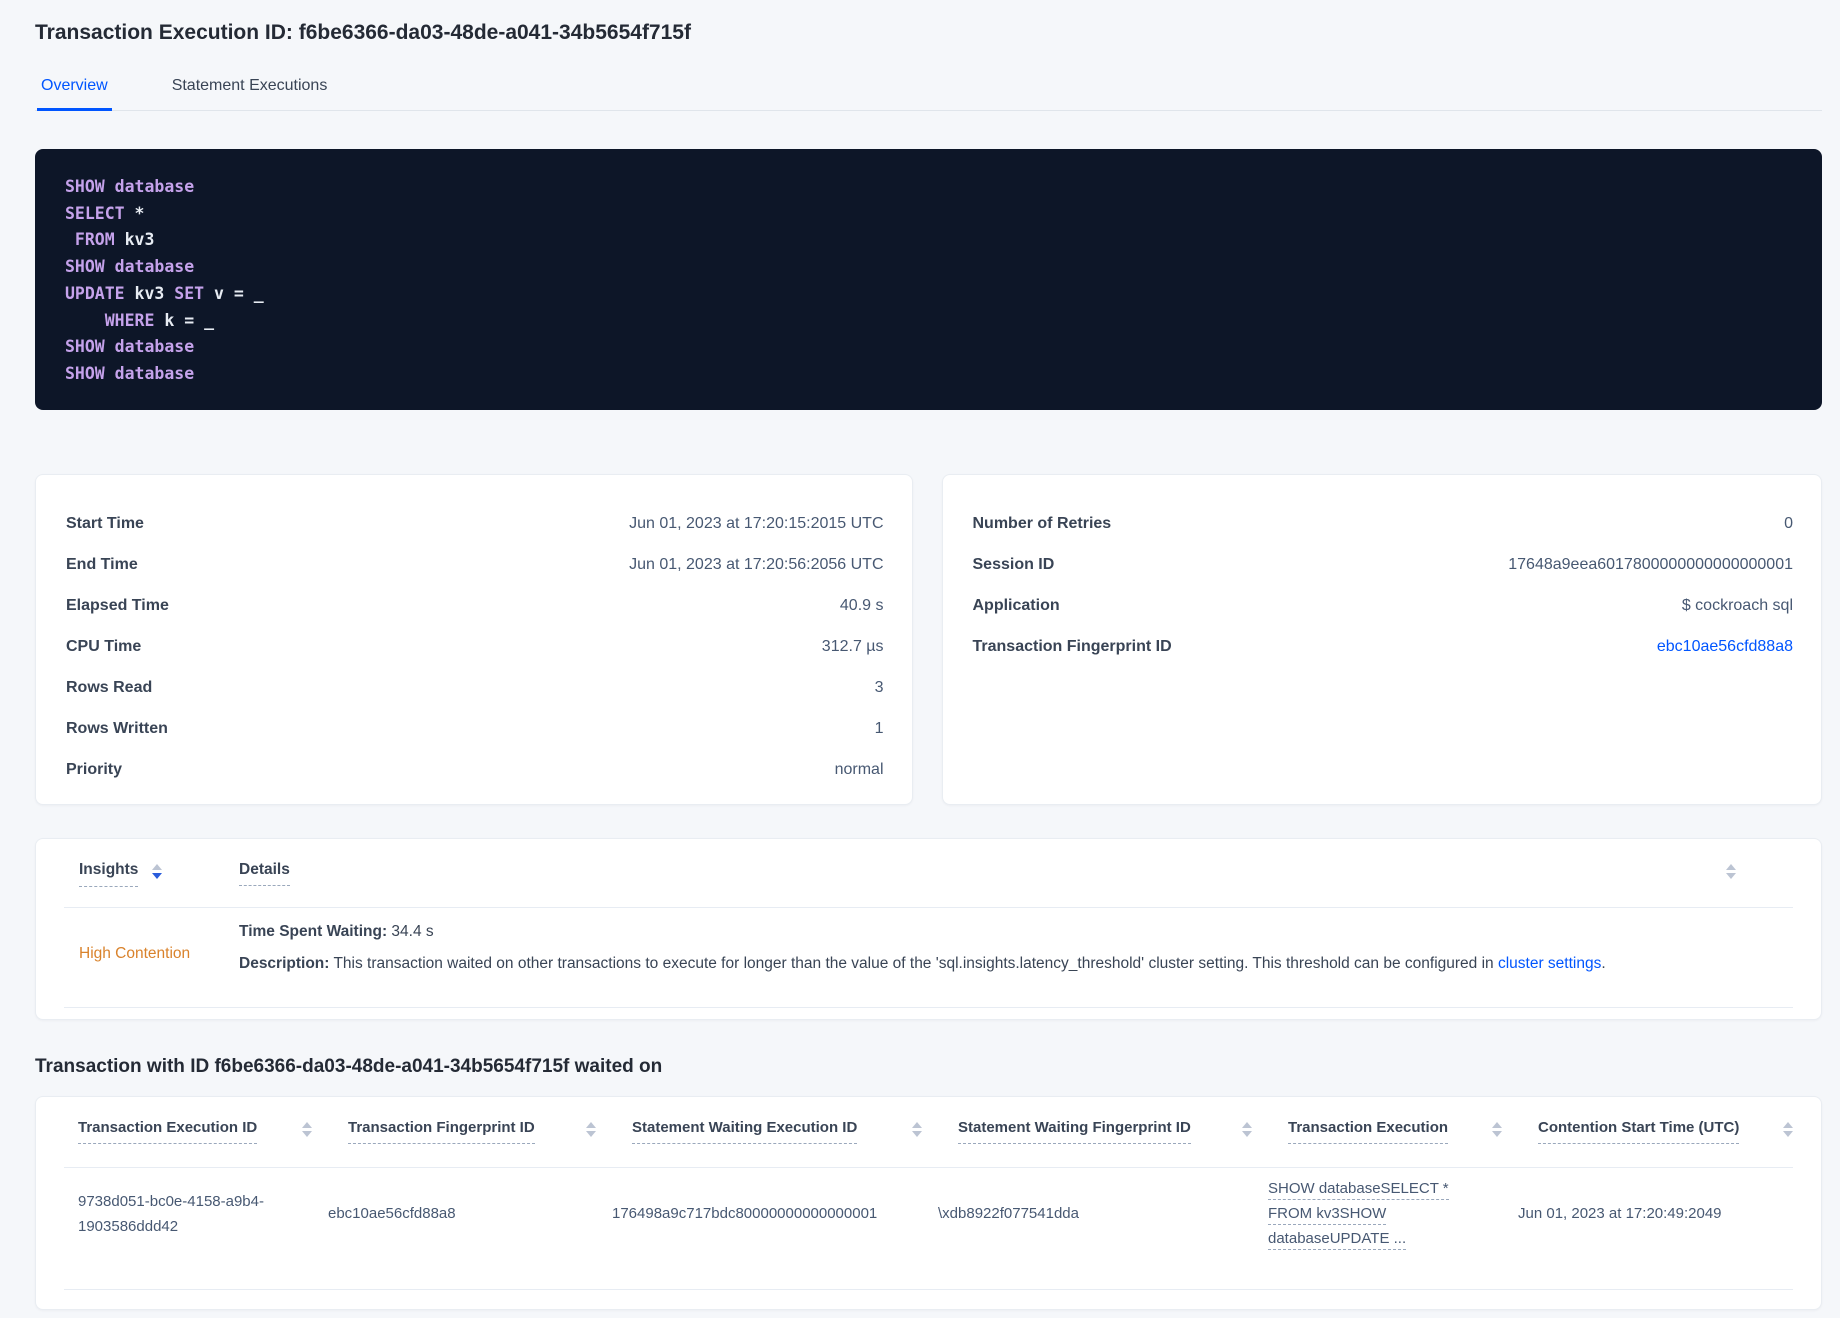 This screenshot has width=1840, height=1318. I want to click on column-header-transaction-execution-id: Transaction Execution ID, so click(213, 1131).